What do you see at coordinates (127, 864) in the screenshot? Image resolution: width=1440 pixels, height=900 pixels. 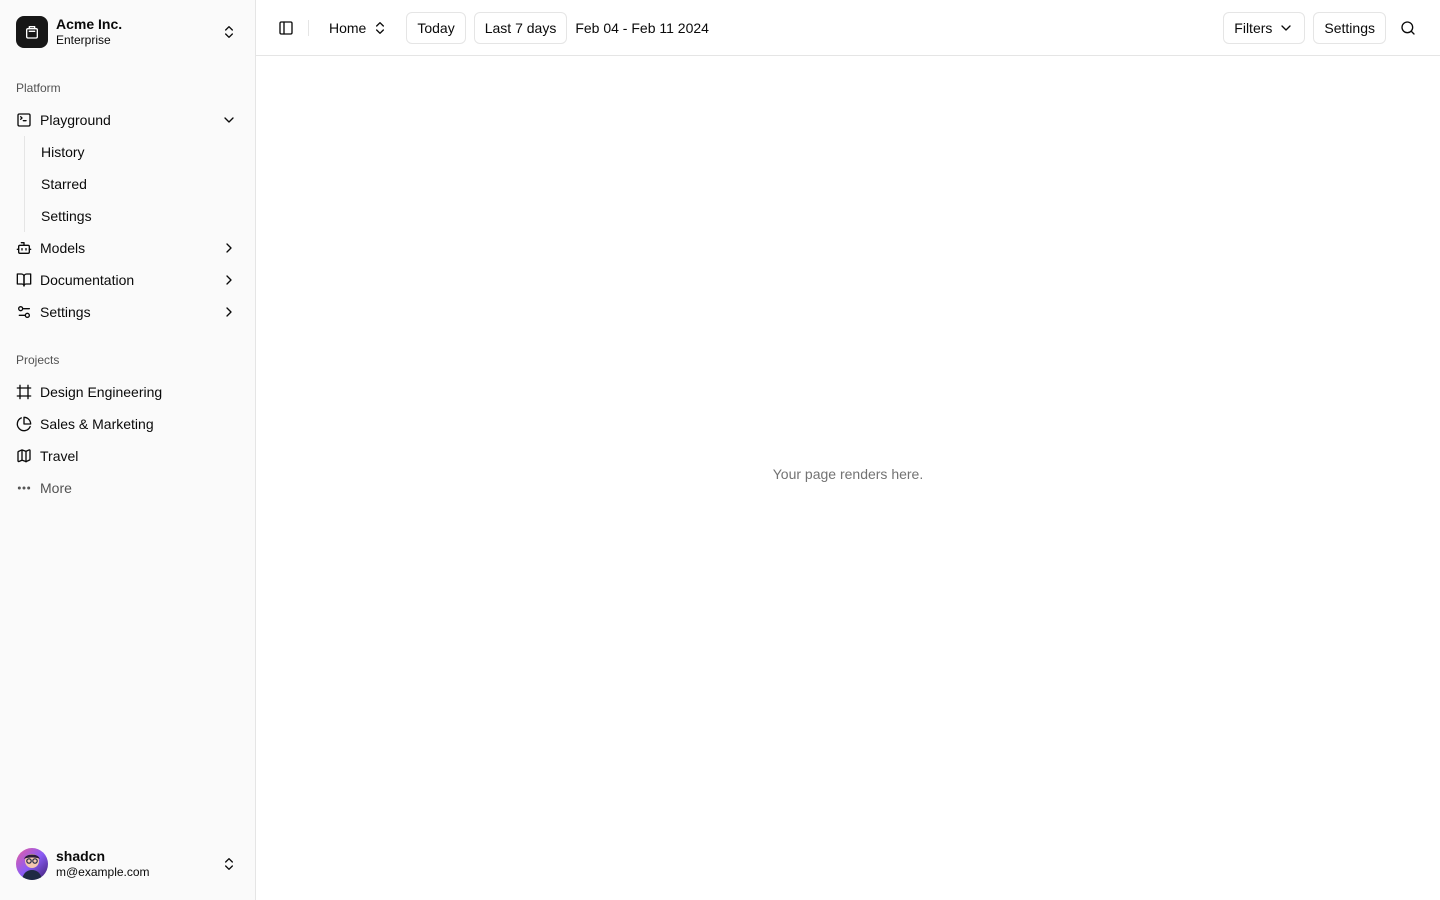 I see `user-menu: shadcn m@example.com` at bounding box center [127, 864].